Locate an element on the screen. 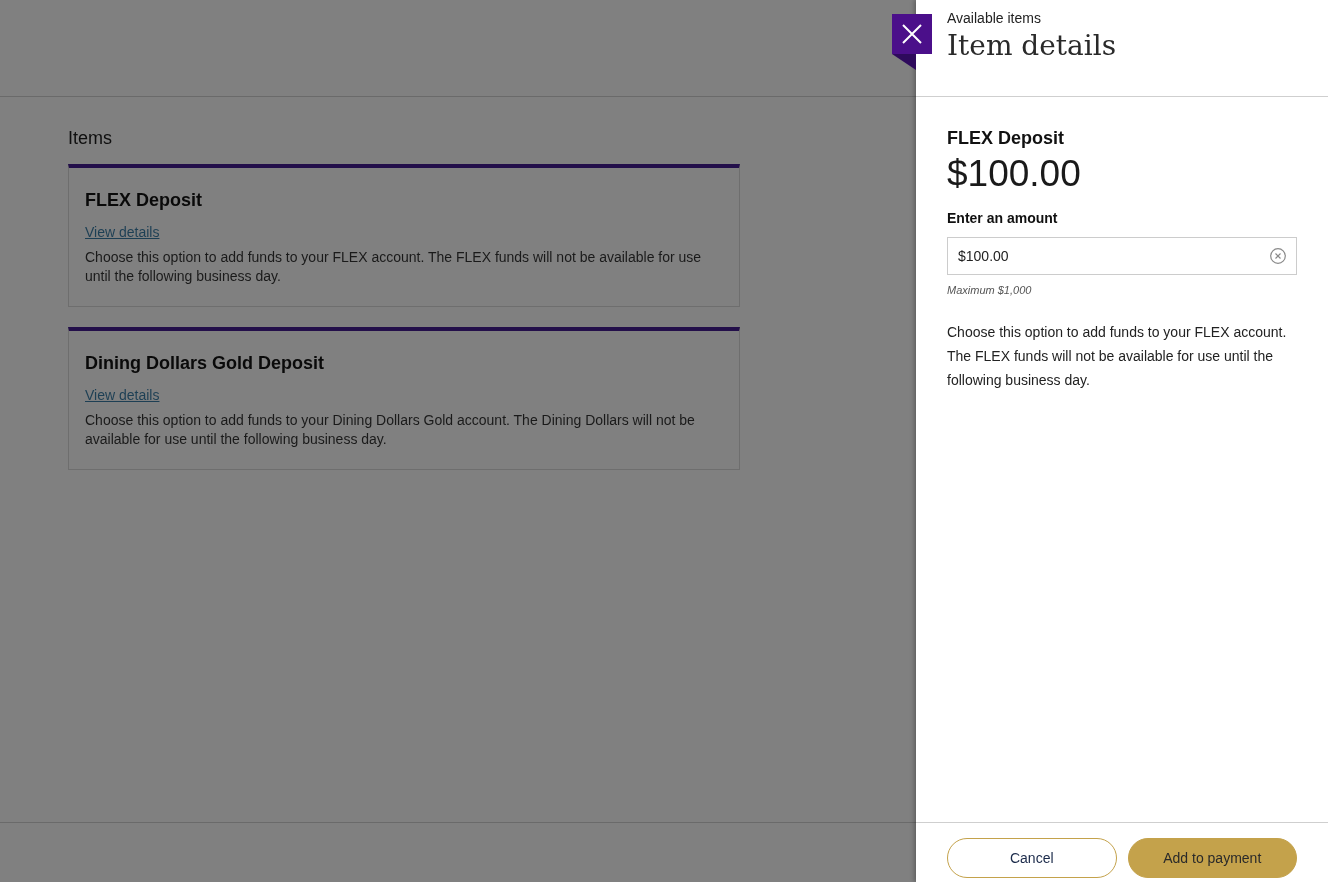 This screenshot has height=882, width=1328. item-price: $100.00 is located at coordinates (1014, 174).